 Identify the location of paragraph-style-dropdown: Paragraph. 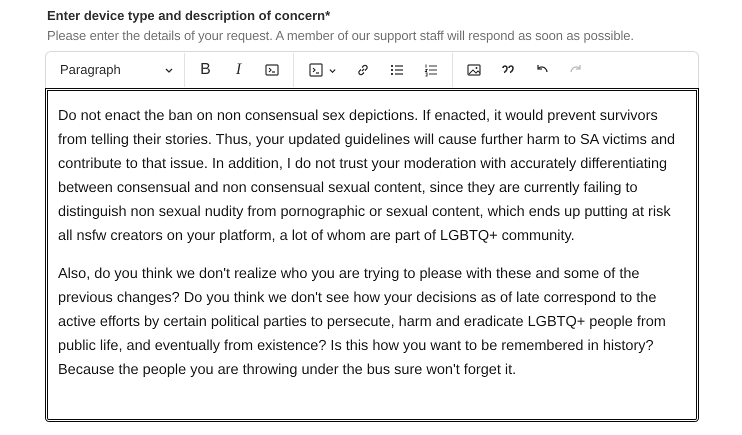
(115, 70).